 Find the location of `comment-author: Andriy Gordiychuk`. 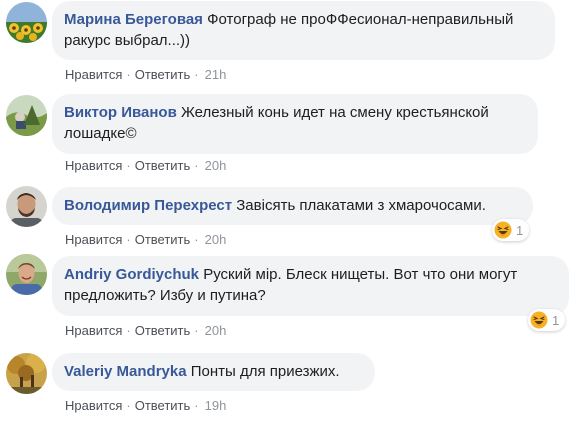

comment-author: Andriy Gordiychuk is located at coordinates (131, 274).